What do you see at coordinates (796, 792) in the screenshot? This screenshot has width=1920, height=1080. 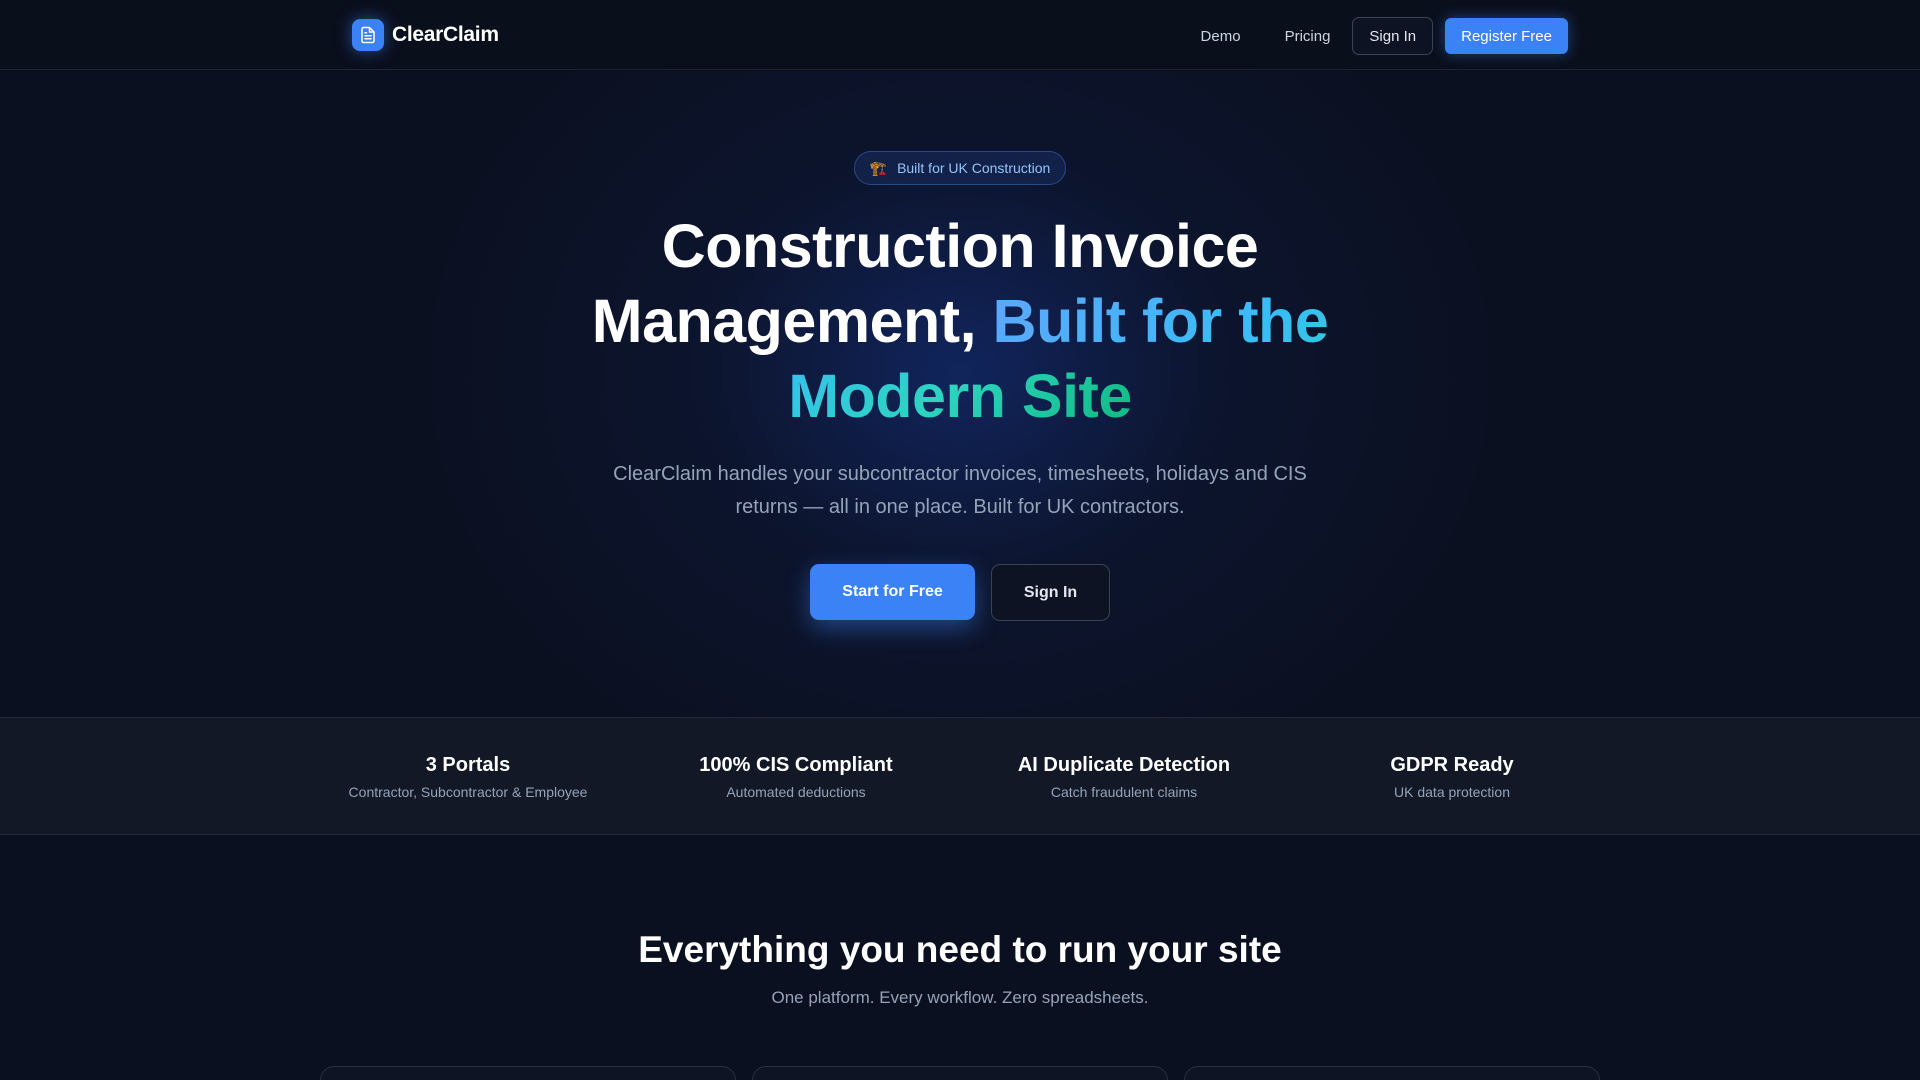 I see `stat-description: Automated deductions` at bounding box center [796, 792].